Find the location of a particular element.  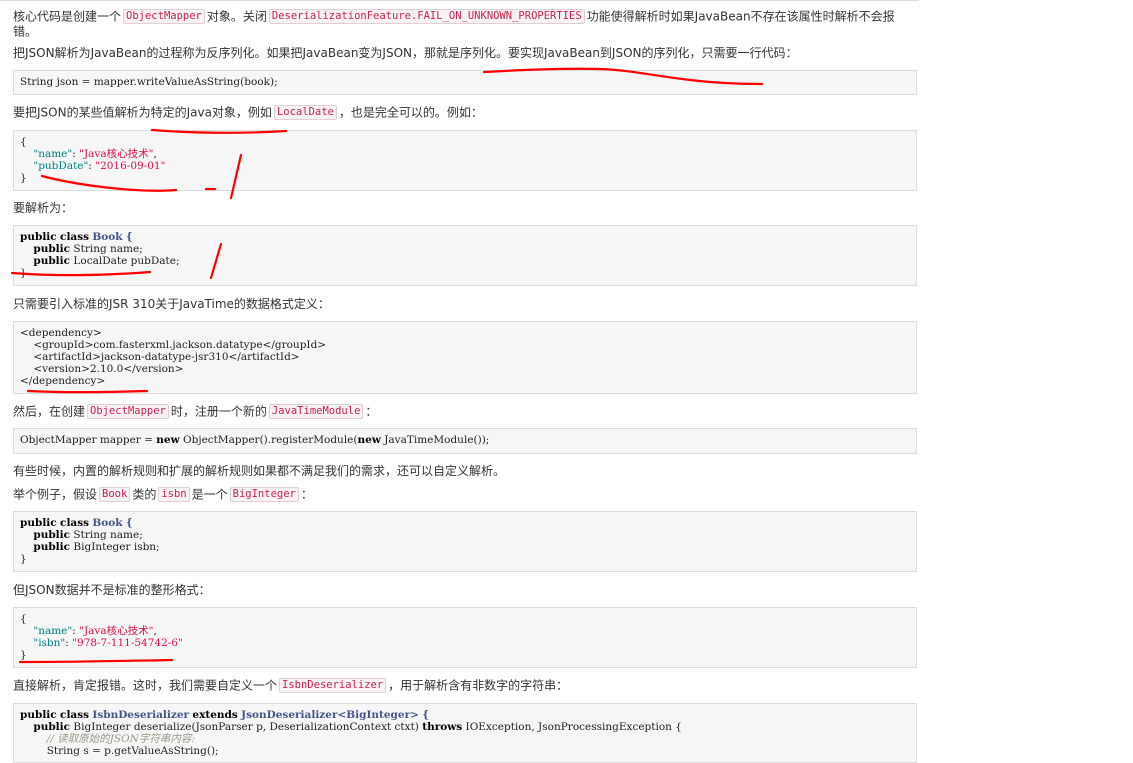

text: 直接解析，肯定报错。这时，我们需要自定义一个 is located at coordinates (145, 685).